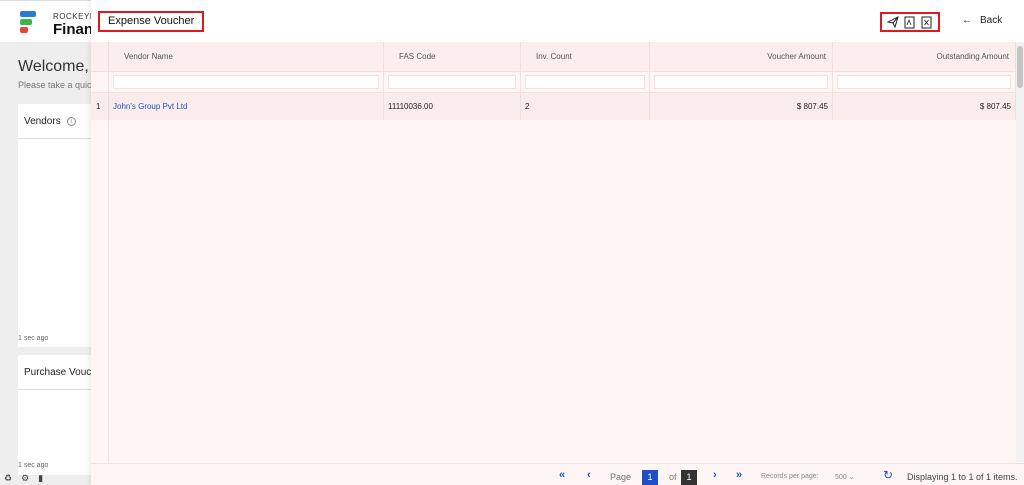 This screenshot has height=485, width=1024. I want to click on bookmark-icon: ▮, so click(40, 478).